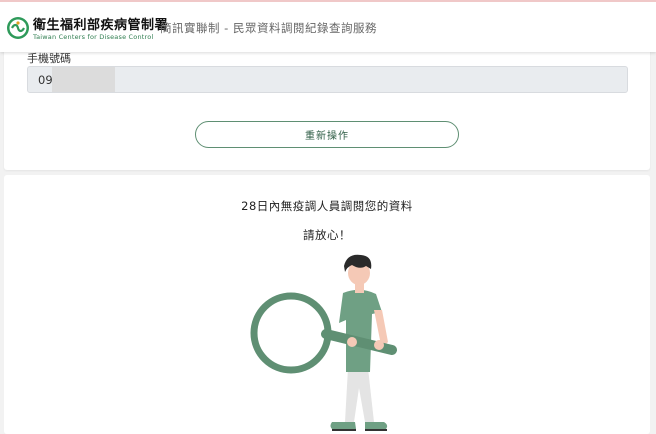 Image resolution: width=656 pixels, height=434 pixels. Describe the element at coordinates (83, 79) in the screenshot. I see `redacted-phone-digits` at that location.